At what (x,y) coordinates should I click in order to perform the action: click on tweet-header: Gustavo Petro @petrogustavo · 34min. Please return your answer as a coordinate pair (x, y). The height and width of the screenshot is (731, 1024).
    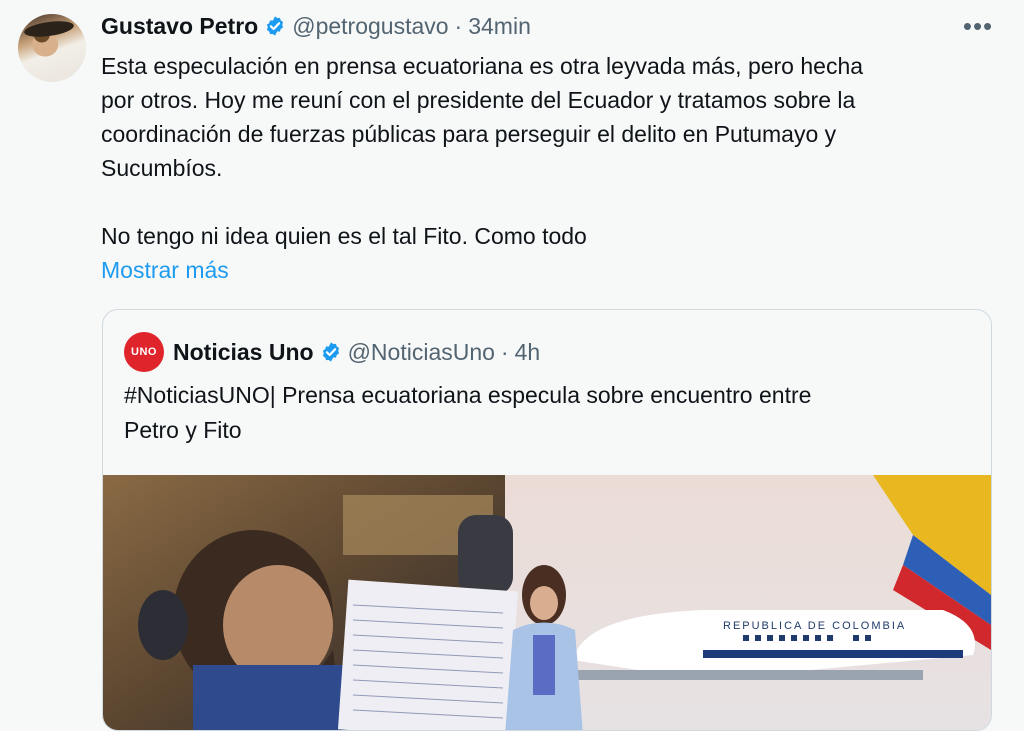
    Looking at the image, I should click on (316, 26).